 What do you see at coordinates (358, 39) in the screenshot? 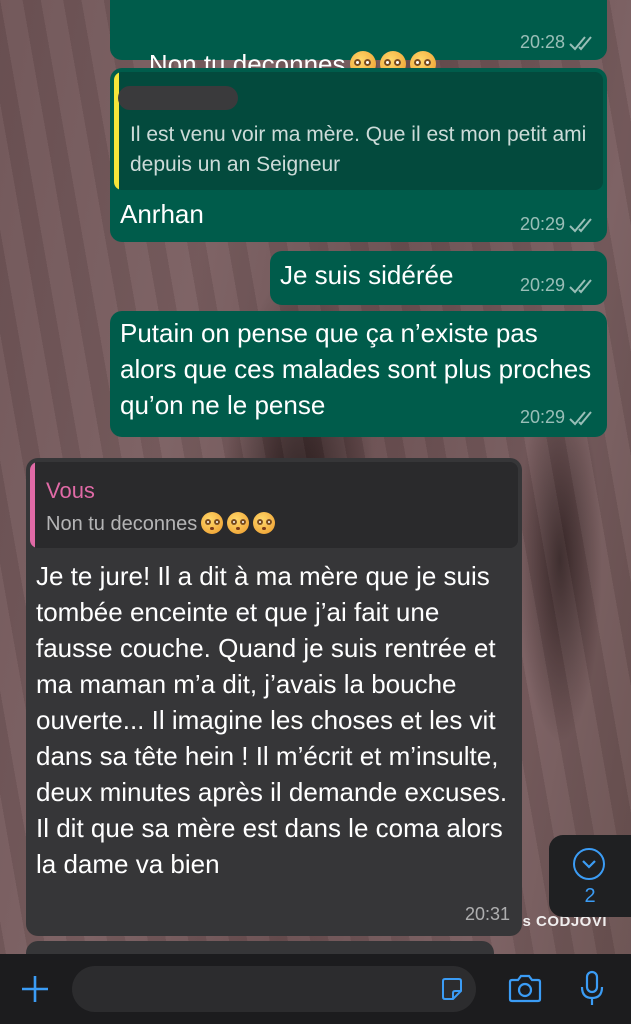
I see `outgoing-message-1: Non tu deconnes 20:28` at bounding box center [358, 39].